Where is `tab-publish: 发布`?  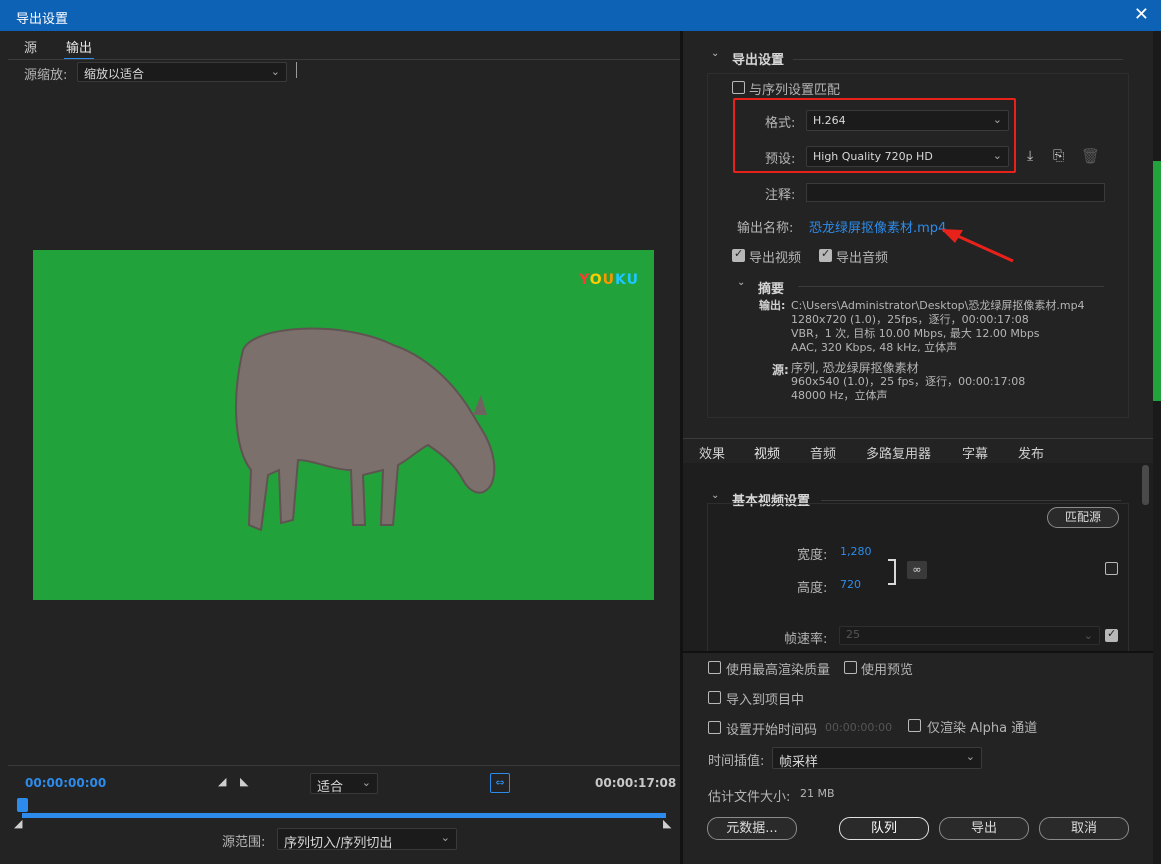
tab-publish: 发布 is located at coordinates (1031, 452).